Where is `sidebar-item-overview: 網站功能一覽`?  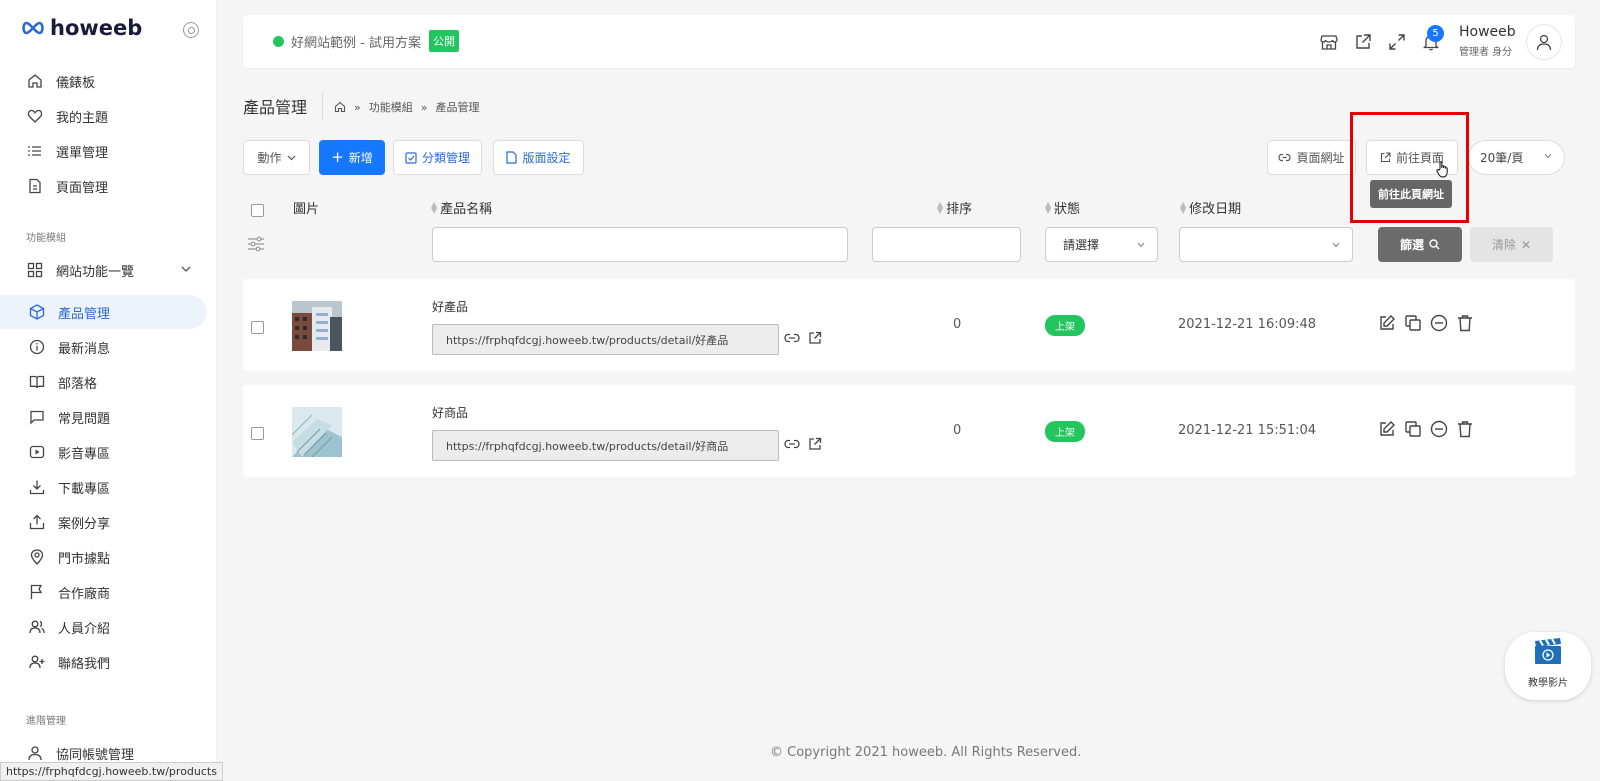
sidebar-item-overview: 網站功能一覽 is located at coordinates (103, 270).